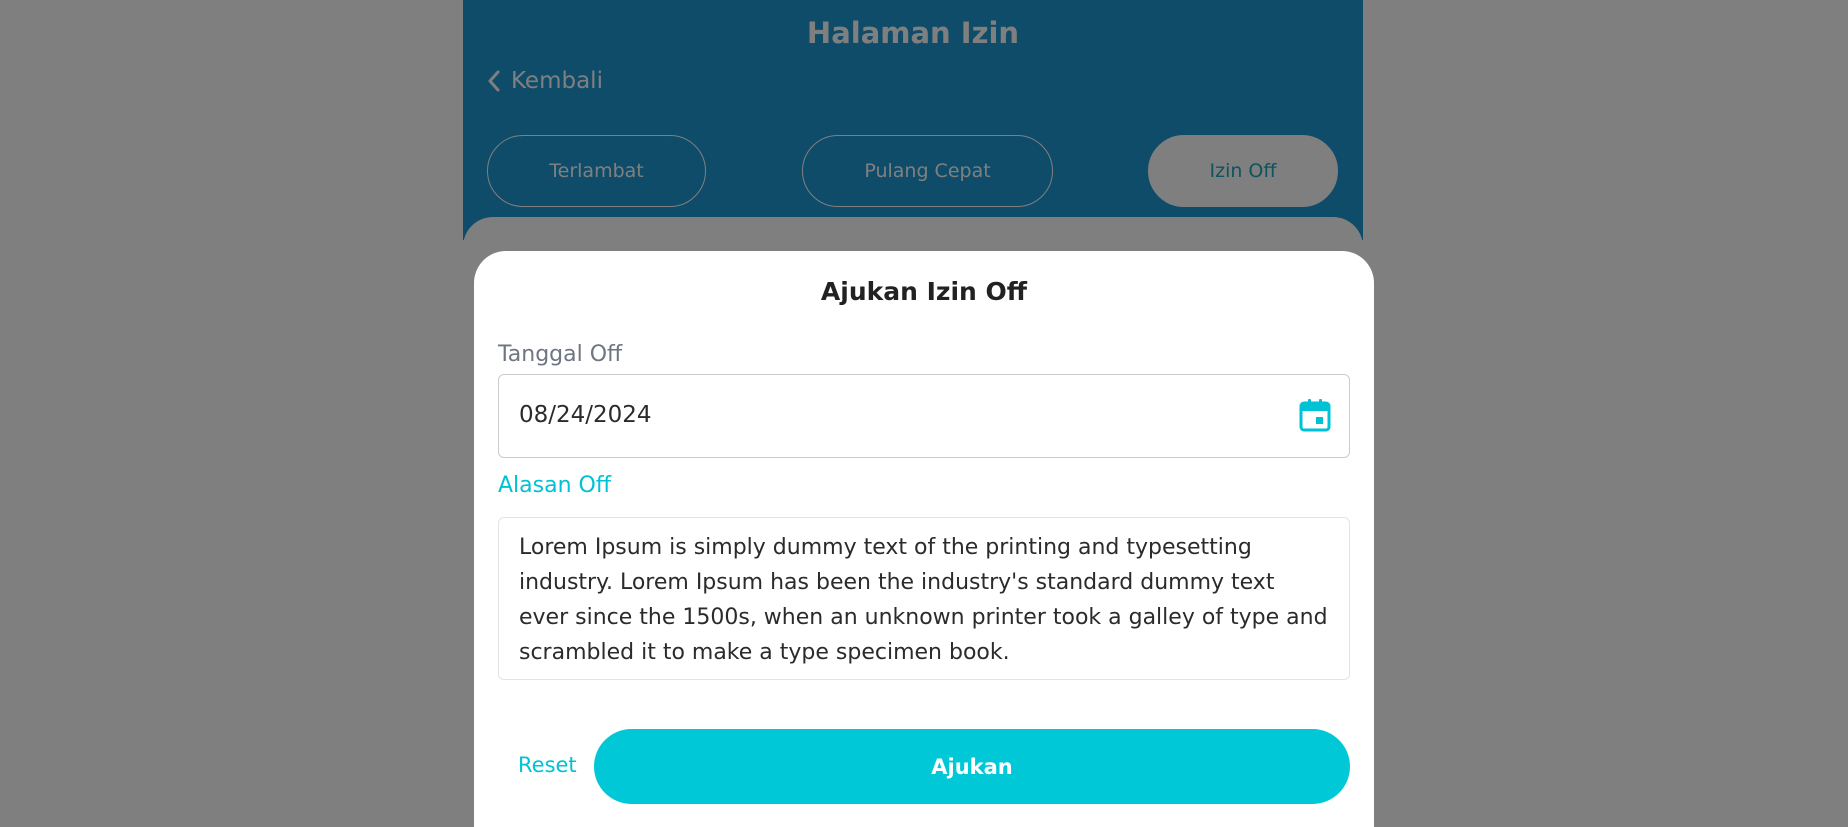 The width and height of the screenshot is (1848, 827). What do you see at coordinates (585, 415) in the screenshot?
I see `date-value: 08/24/2024` at bounding box center [585, 415].